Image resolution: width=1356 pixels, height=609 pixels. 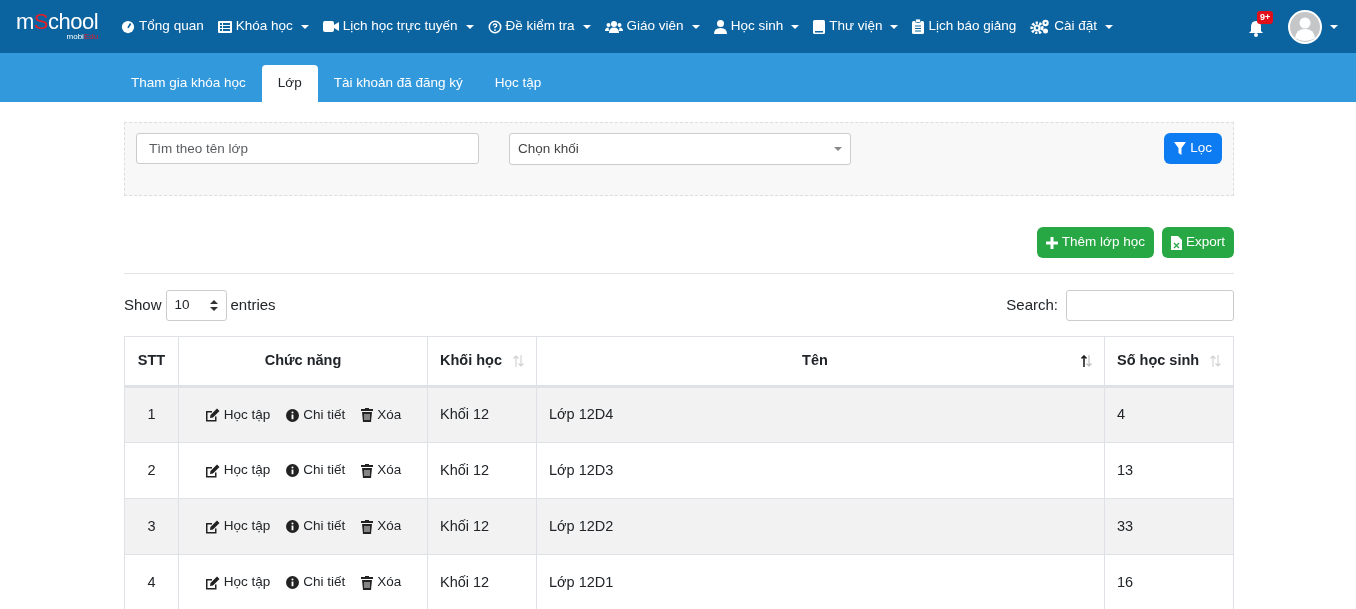 What do you see at coordinates (303, 361) in the screenshot?
I see `column-header: Chức năng` at bounding box center [303, 361].